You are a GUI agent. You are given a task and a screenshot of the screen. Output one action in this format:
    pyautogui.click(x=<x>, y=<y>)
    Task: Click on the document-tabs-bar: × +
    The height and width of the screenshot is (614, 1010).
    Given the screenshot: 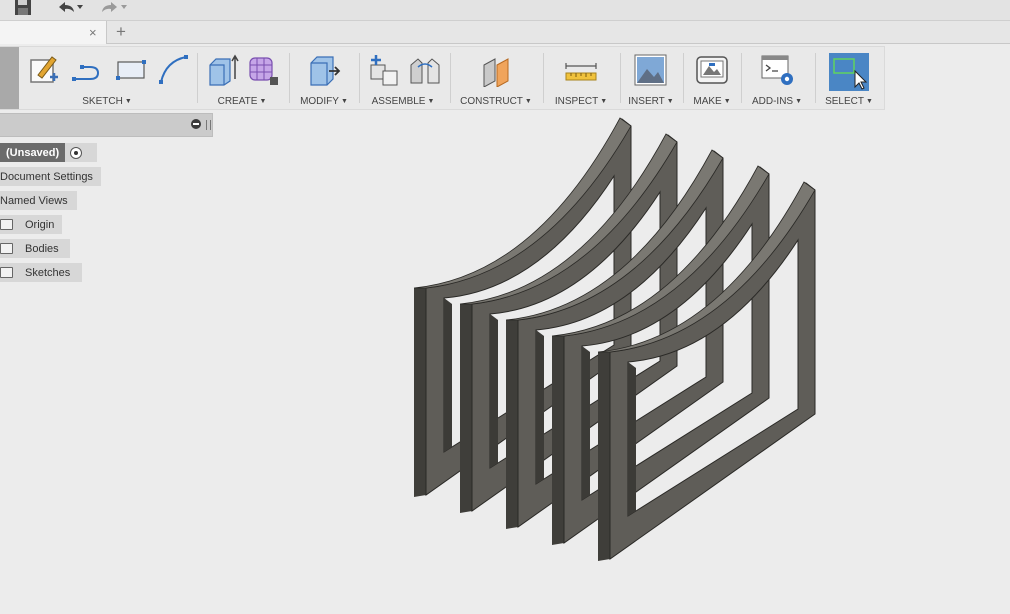 What is the action you would take?
    pyautogui.click(x=505, y=32)
    